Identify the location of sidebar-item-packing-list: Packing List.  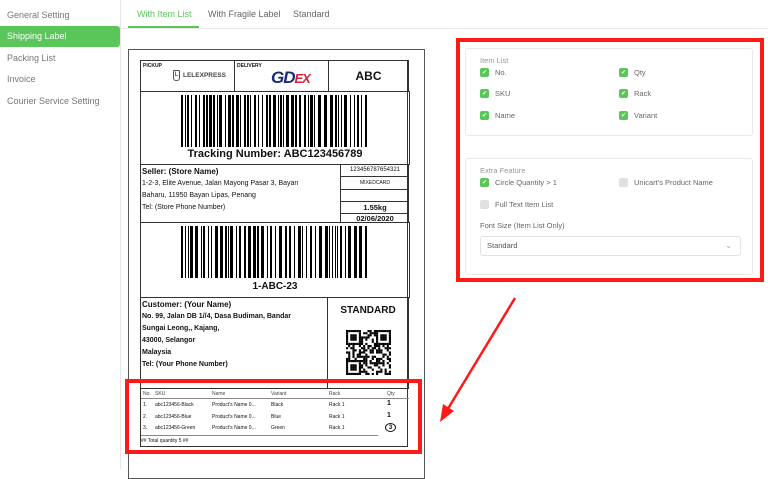
(60, 58).